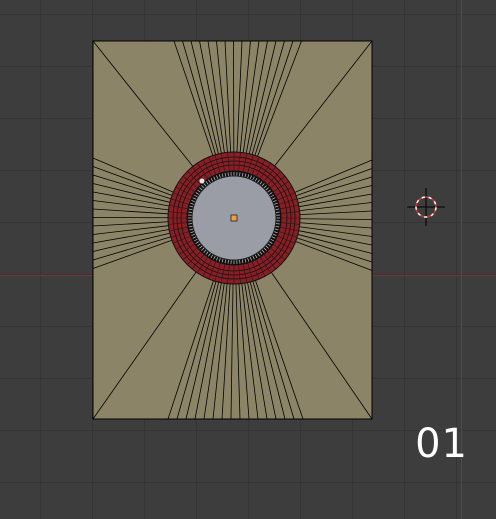 This screenshot has width=496, height=519. What do you see at coordinates (426, 207) in the screenshot?
I see `3d-cursor-icon` at bounding box center [426, 207].